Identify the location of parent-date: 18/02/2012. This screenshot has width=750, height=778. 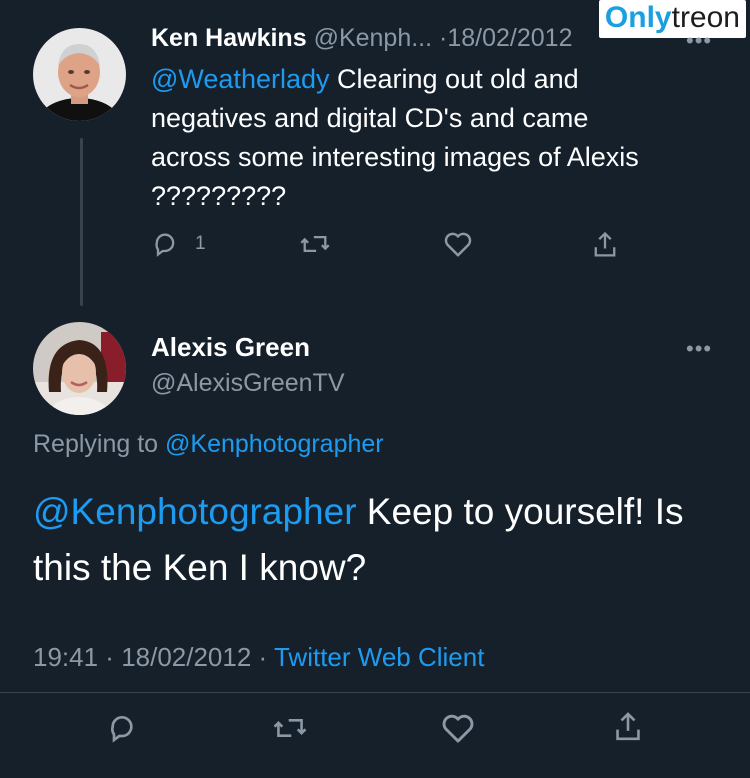
(509, 38).